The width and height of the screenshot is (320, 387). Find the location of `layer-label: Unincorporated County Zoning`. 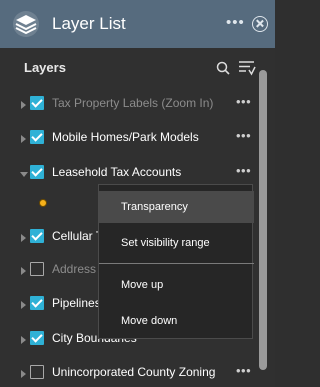

layer-label: Unincorporated County Zoning is located at coordinates (134, 372).